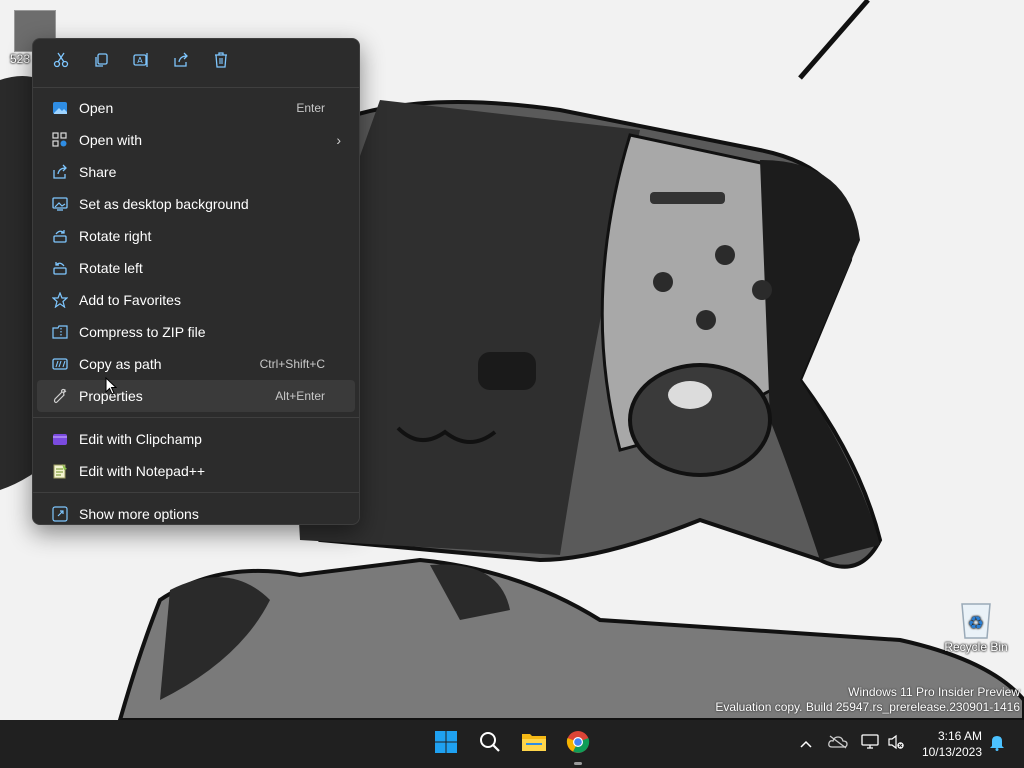 The image size is (1024, 768). I want to click on network-icon, so click(870, 744).